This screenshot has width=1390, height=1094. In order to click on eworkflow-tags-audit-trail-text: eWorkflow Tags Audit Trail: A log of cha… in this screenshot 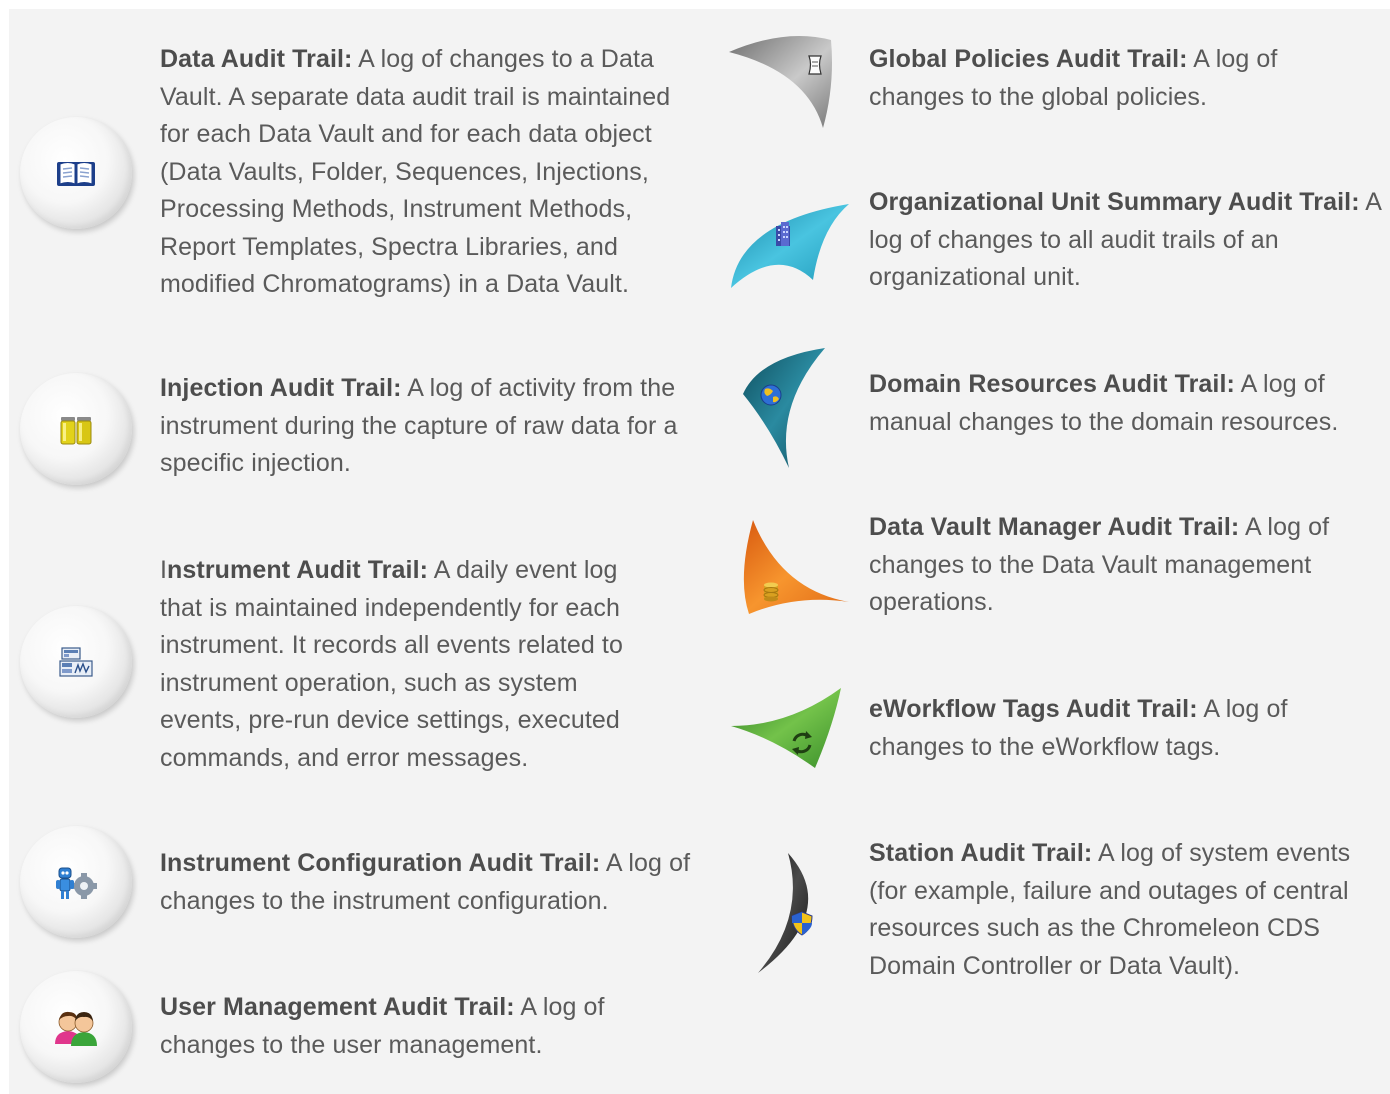, I will do `click(1119, 728)`.